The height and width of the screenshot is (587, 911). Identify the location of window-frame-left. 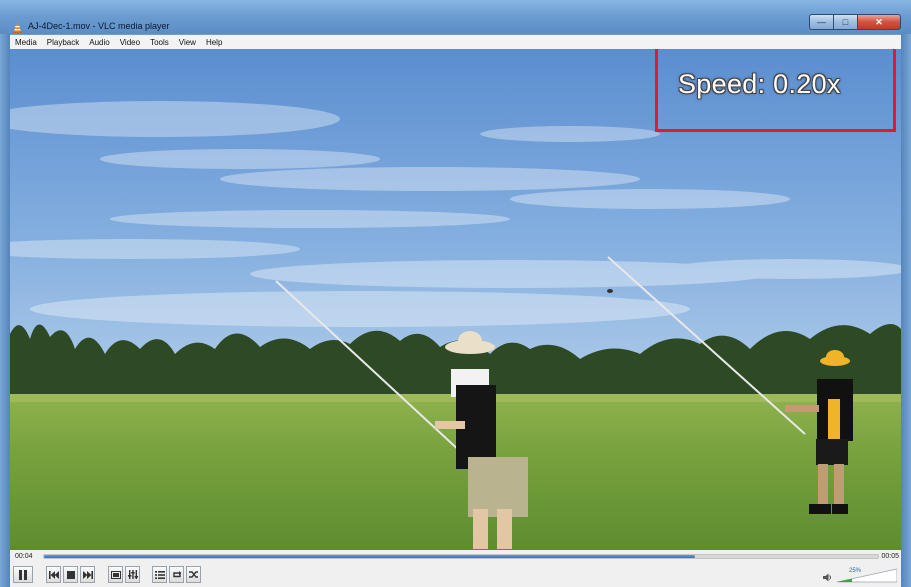
(5, 310).